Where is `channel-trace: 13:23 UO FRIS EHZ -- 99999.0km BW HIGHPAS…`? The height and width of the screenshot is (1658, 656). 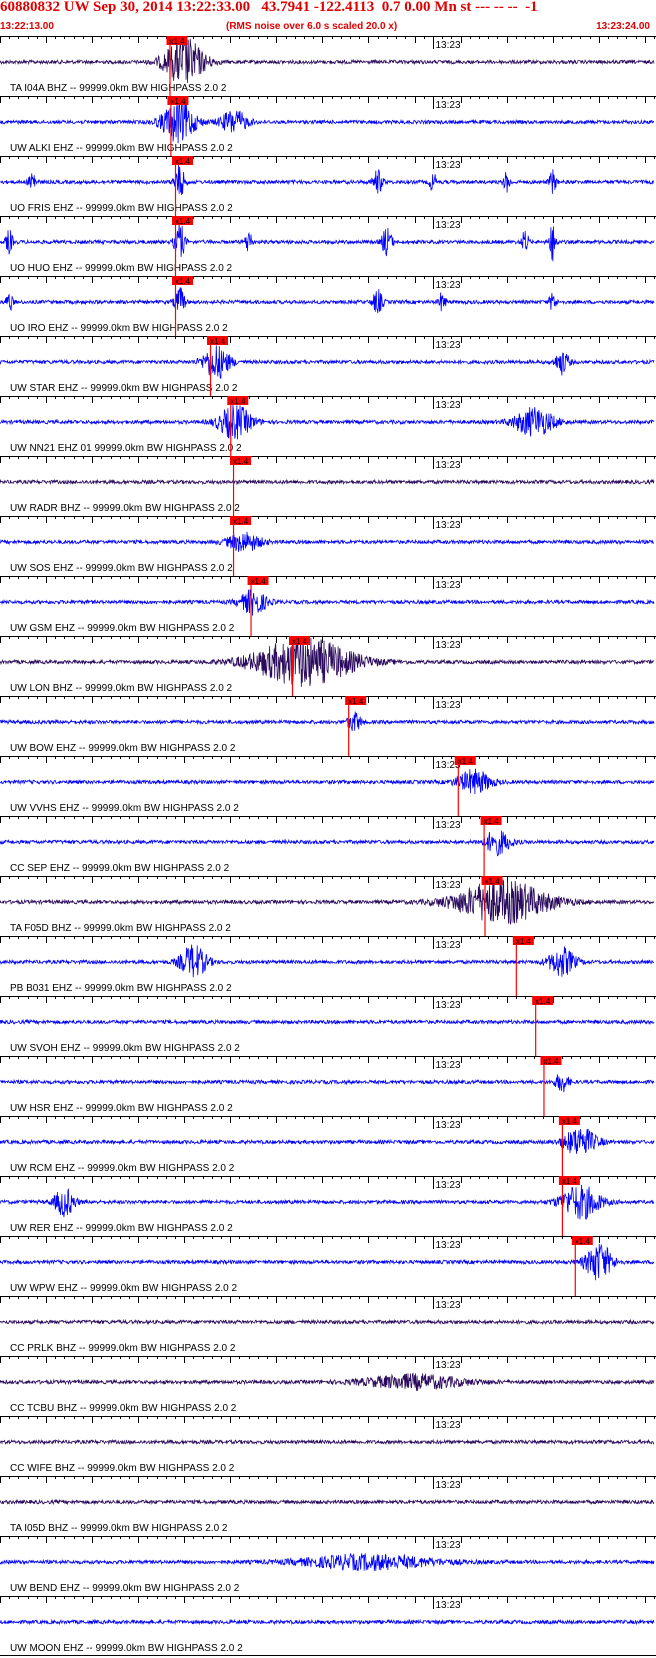
channel-trace: 13:23 UO FRIS EHZ -- 99999.0km BW HIGHPAS… is located at coordinates (328, 186).